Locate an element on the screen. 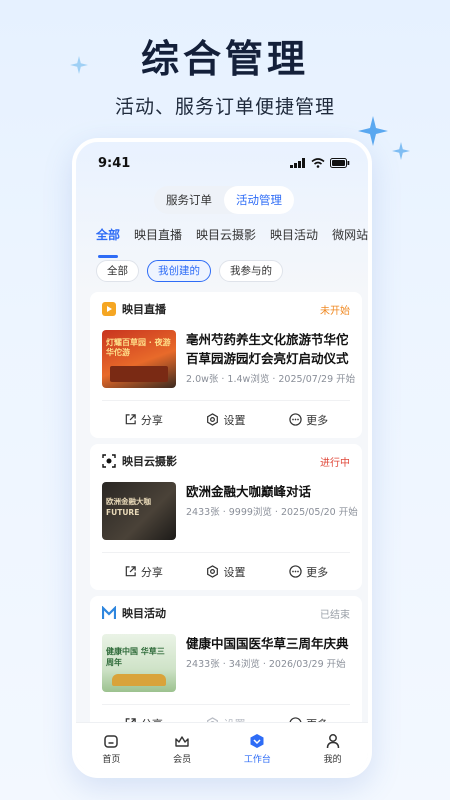 The width and height of the screenshot is (450, 800). nav-profile-label: 我的 is located at coordinates (332, 759).